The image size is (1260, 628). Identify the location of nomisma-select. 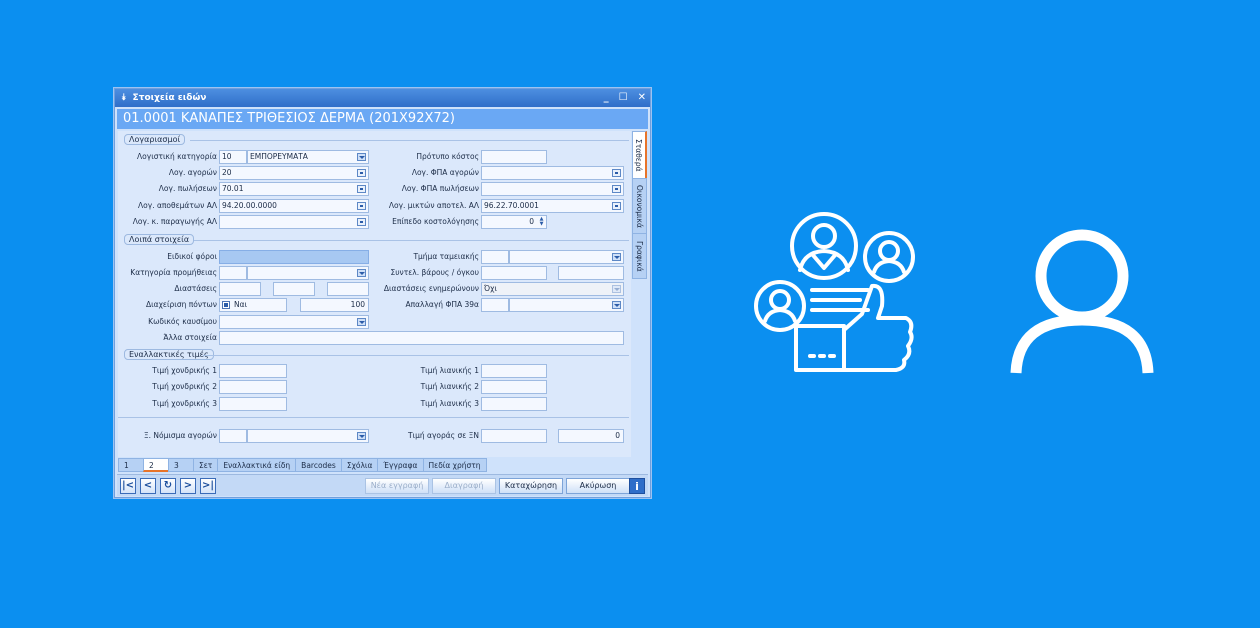
(308, 436).